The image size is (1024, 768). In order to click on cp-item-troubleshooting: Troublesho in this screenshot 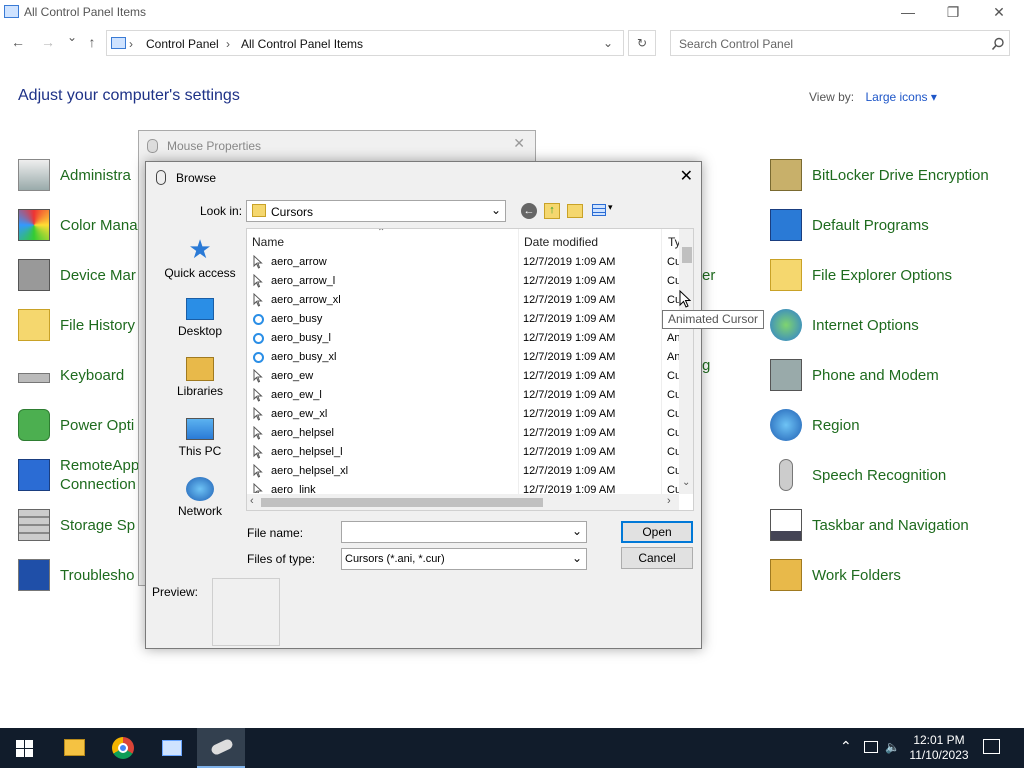, I will do `click(76, 575)`.